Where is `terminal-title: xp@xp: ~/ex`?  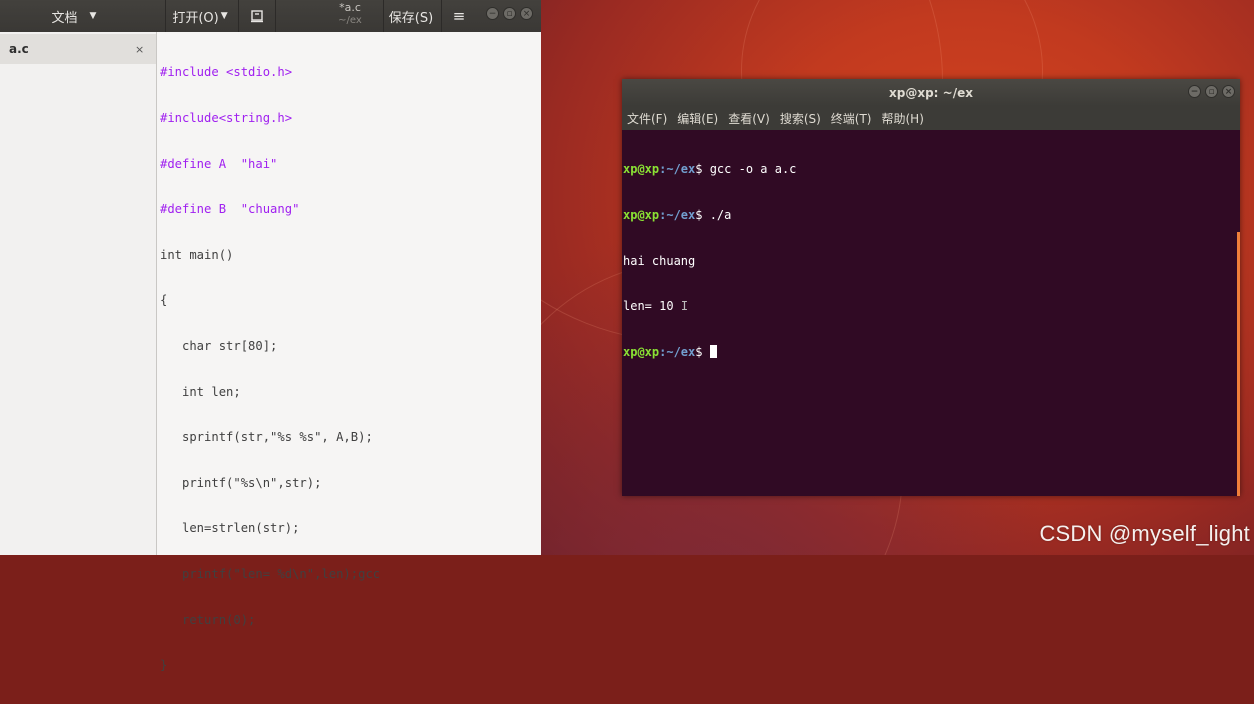 terminal-title: xp@xp: ~/ex is located at coordinates (931, 92).